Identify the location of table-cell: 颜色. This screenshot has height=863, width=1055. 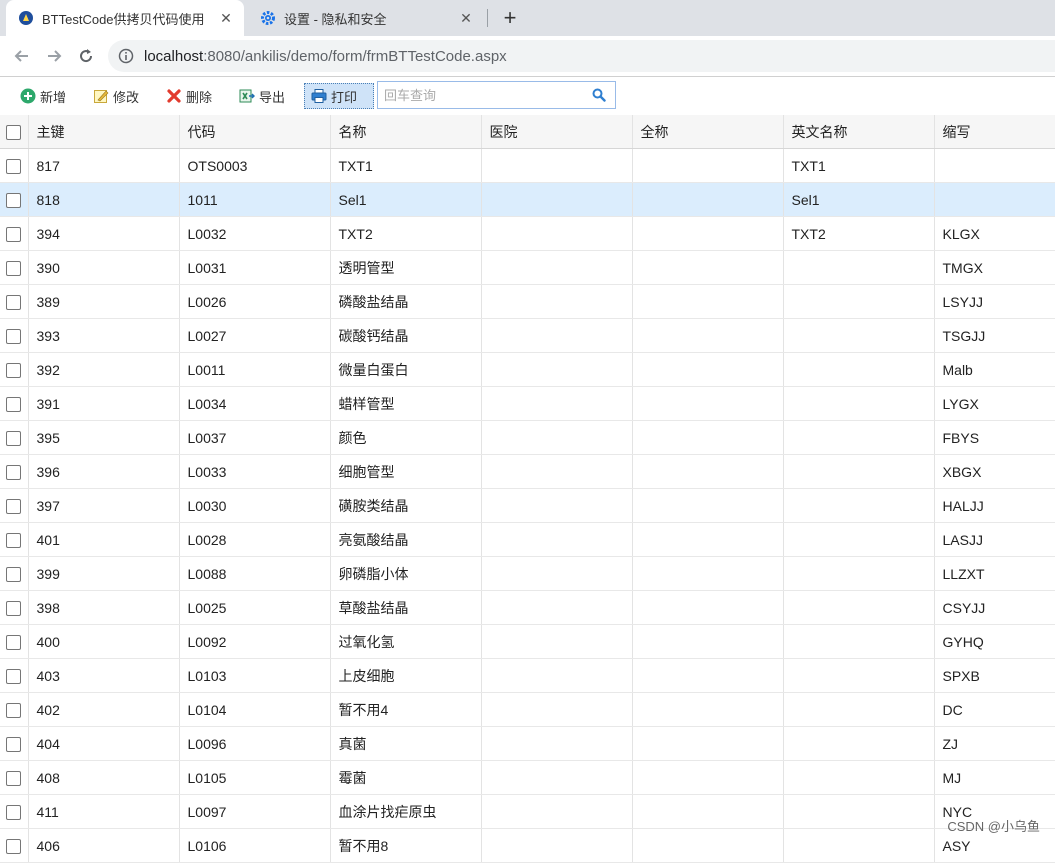
(406, 437).